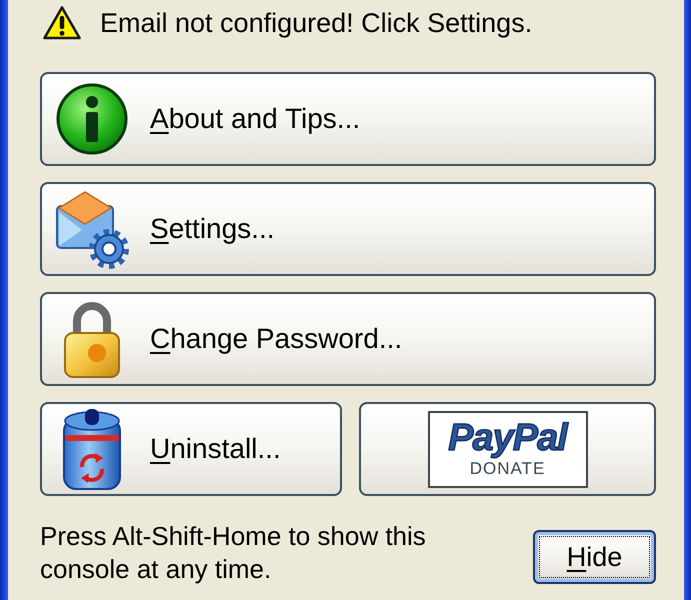 This screenshot has height=600, width=691. Describe the element at coordinates (233, 553) in the screenshot. I see `hint-text: Press Alt-Shift-Home to show this console at any time.` at that location.